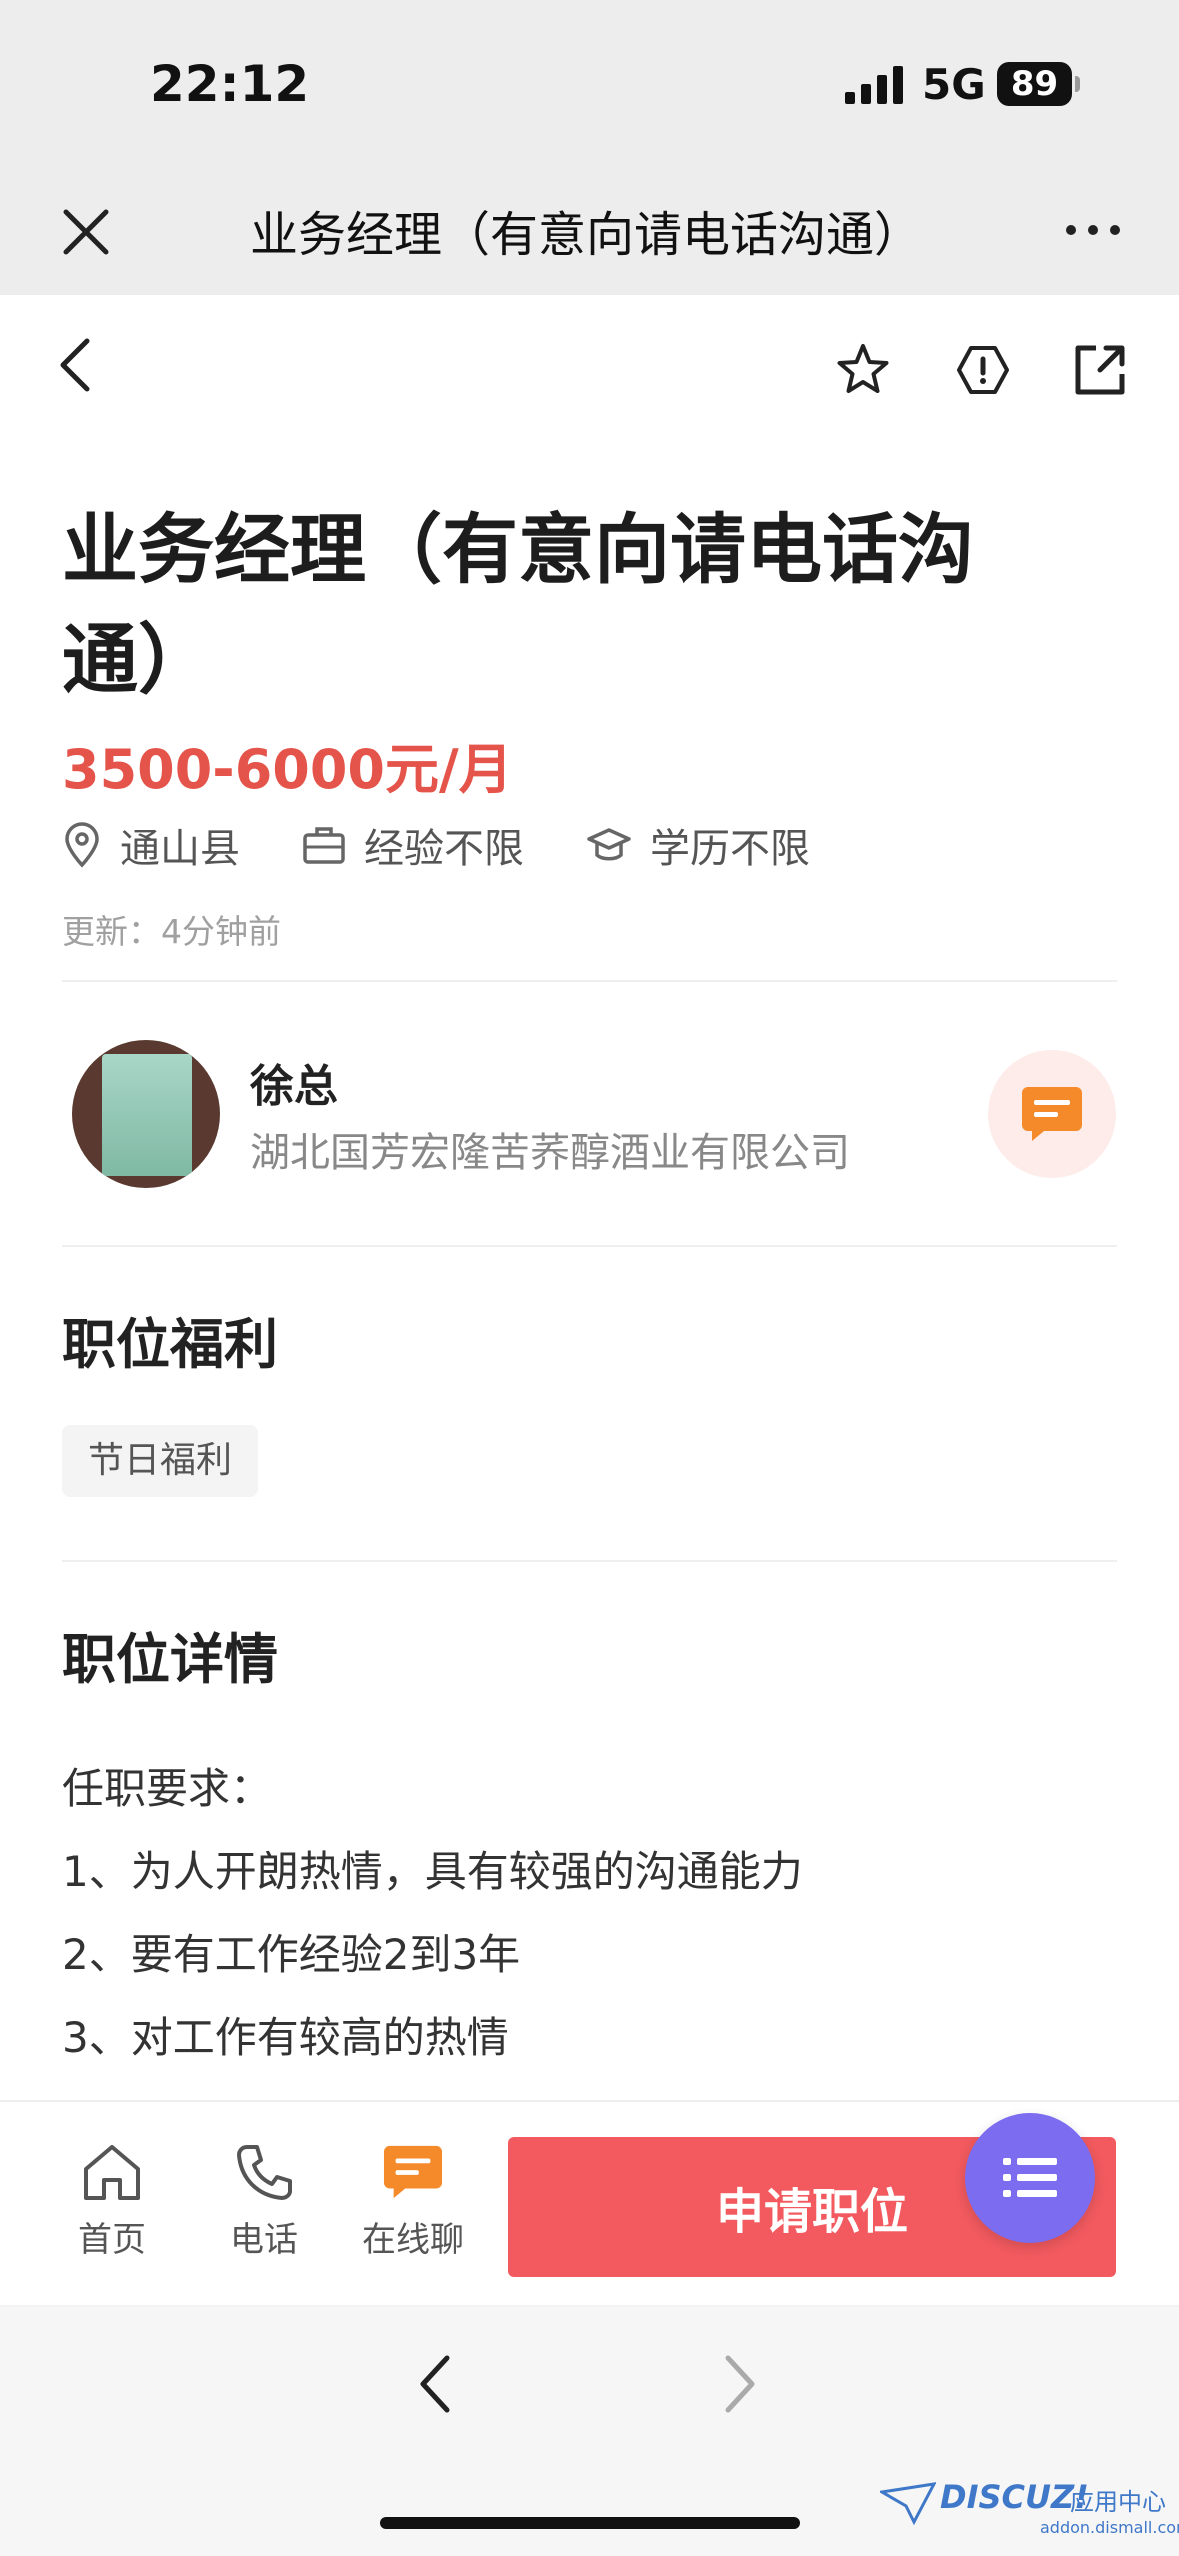 This screenshot has height=2556, width=1179. I want to click on webview-nav-bar: 业务经理（有意向请电话沟通）, so click(589, 232).